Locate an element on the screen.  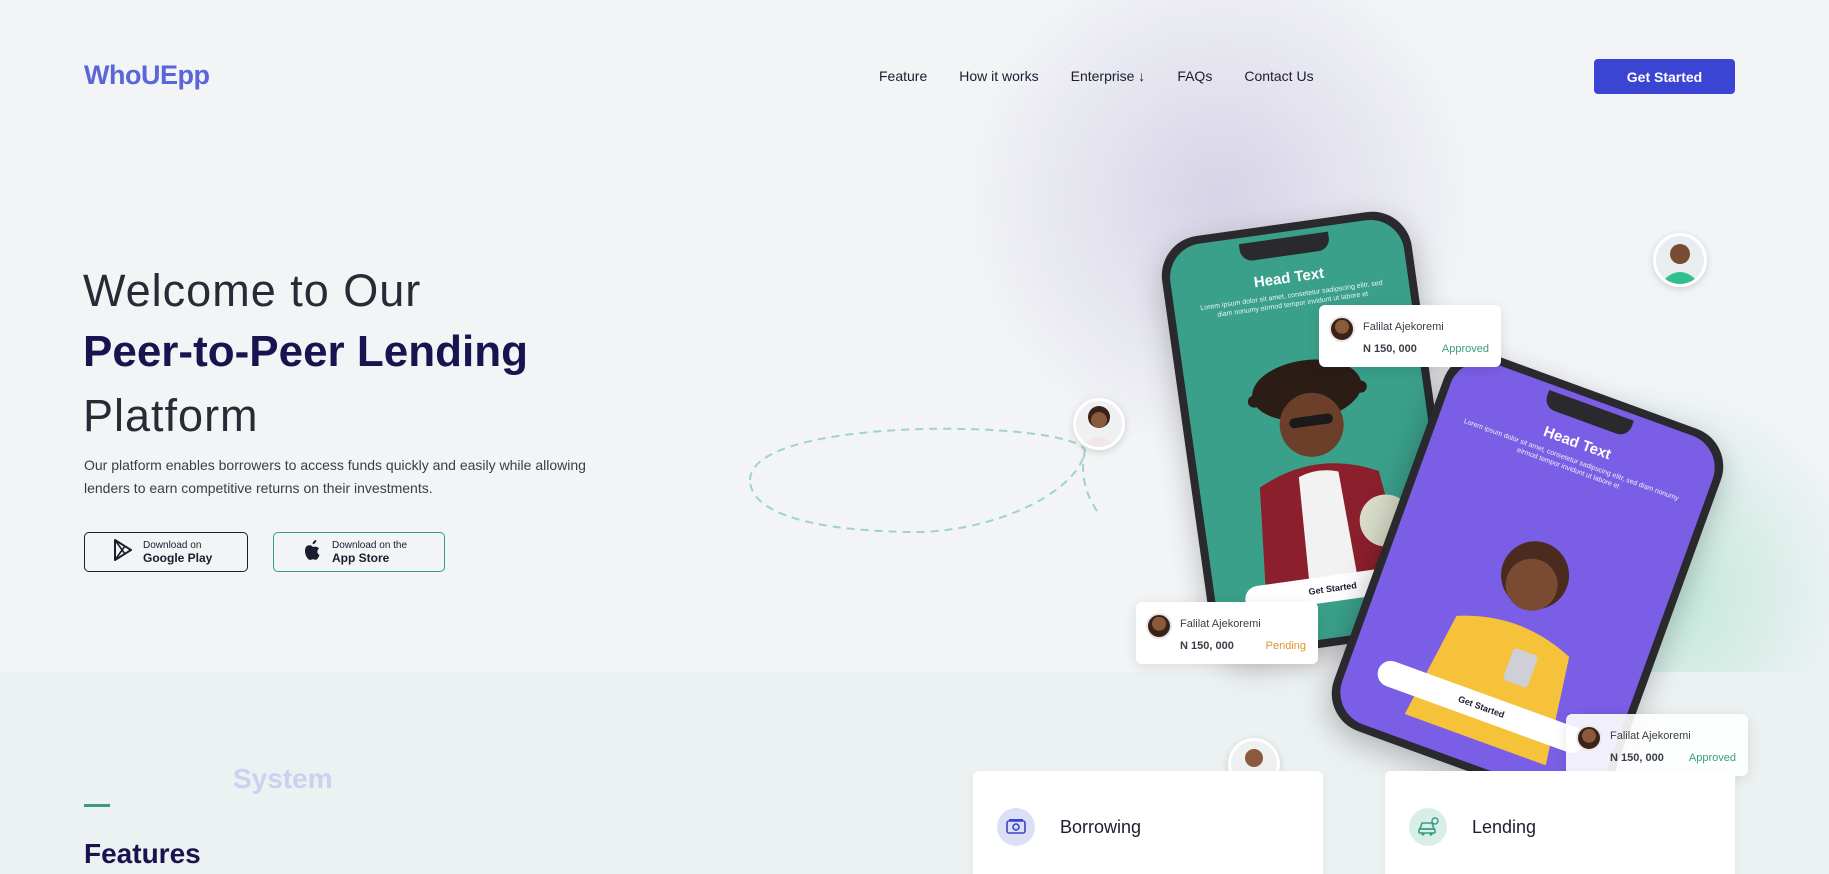
car-loan-icon is located at coordinates (1428, 827).